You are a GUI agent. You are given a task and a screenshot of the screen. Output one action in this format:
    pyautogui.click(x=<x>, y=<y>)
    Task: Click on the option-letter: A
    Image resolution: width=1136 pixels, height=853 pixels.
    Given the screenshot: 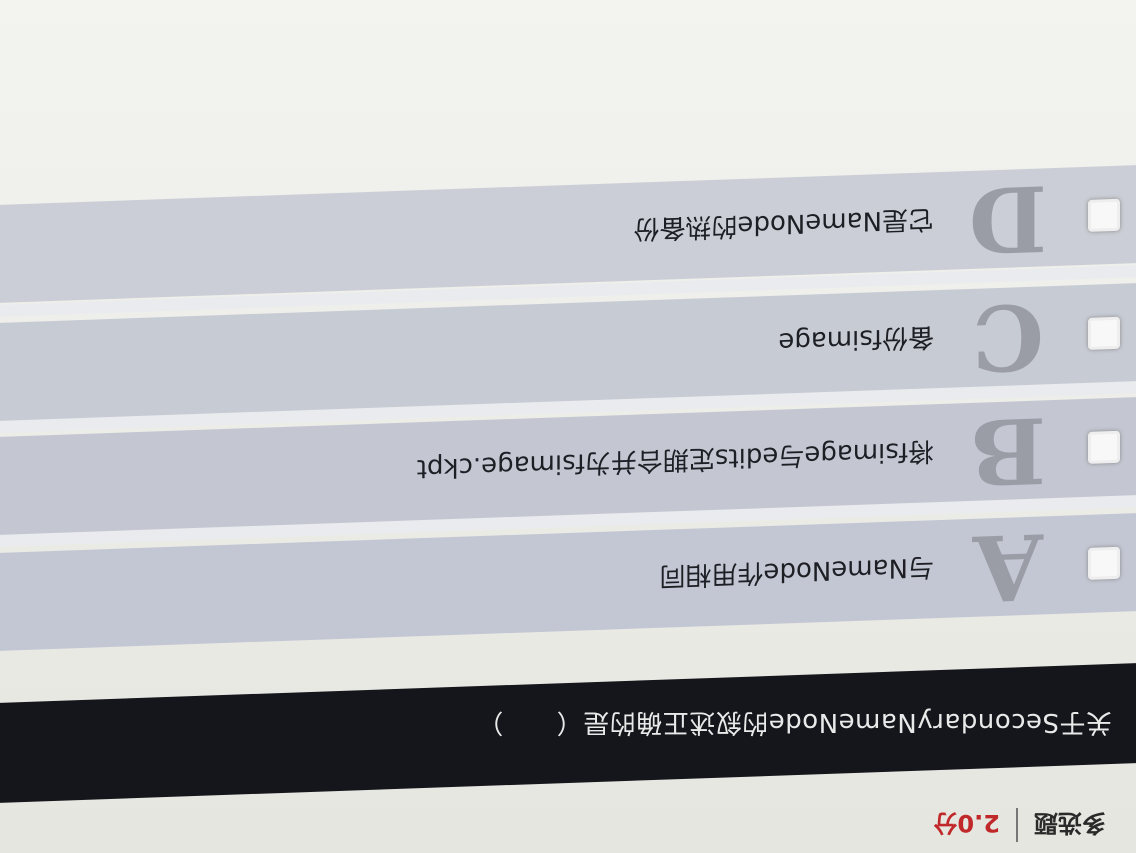 What is the action you would take?
    pyautogui.click(x=1008, y=566)
    